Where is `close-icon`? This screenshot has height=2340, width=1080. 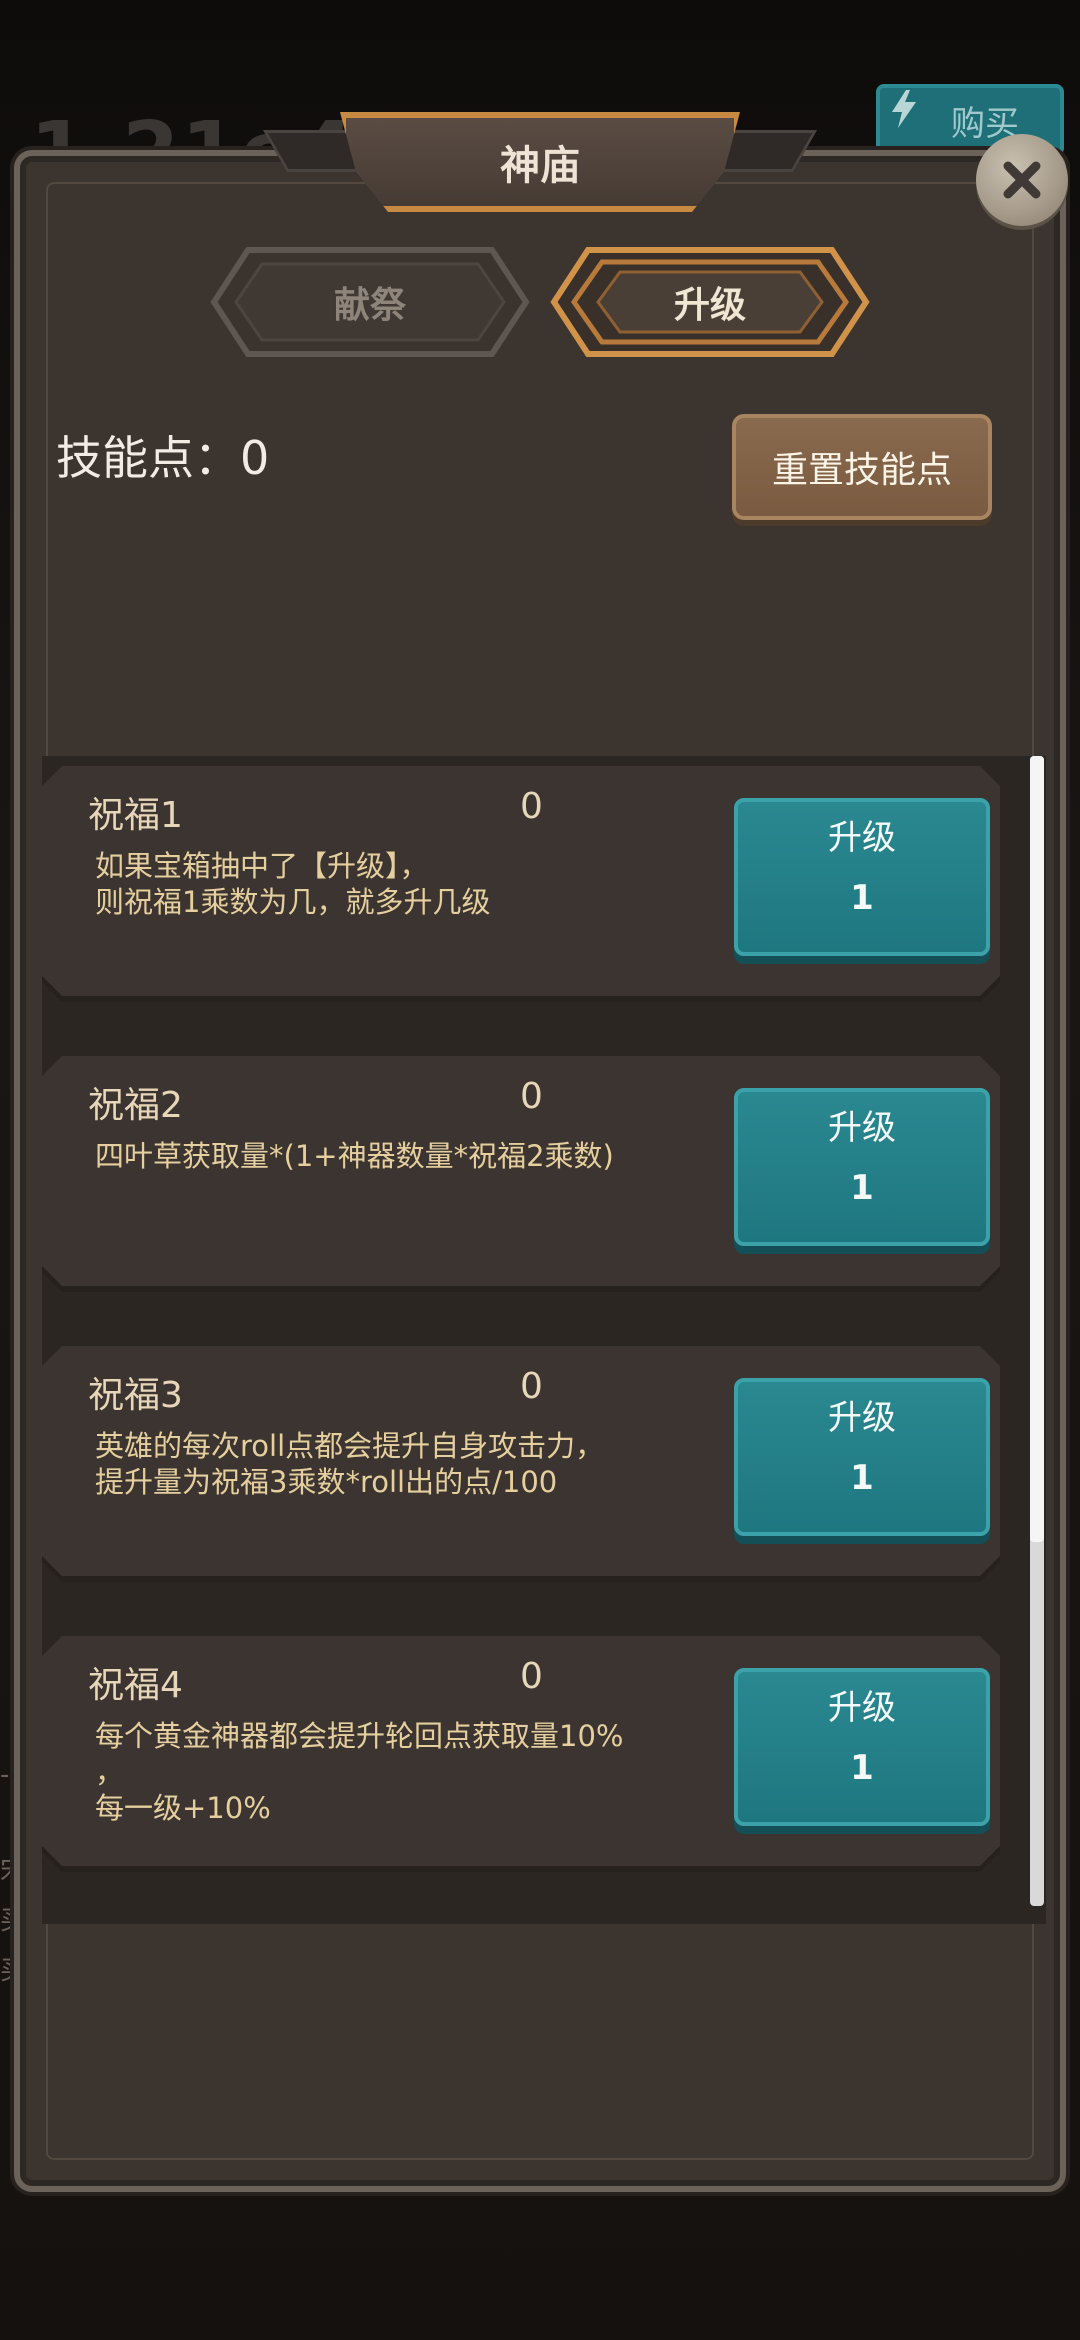
close-icon is located at coordinates (1022, 180).